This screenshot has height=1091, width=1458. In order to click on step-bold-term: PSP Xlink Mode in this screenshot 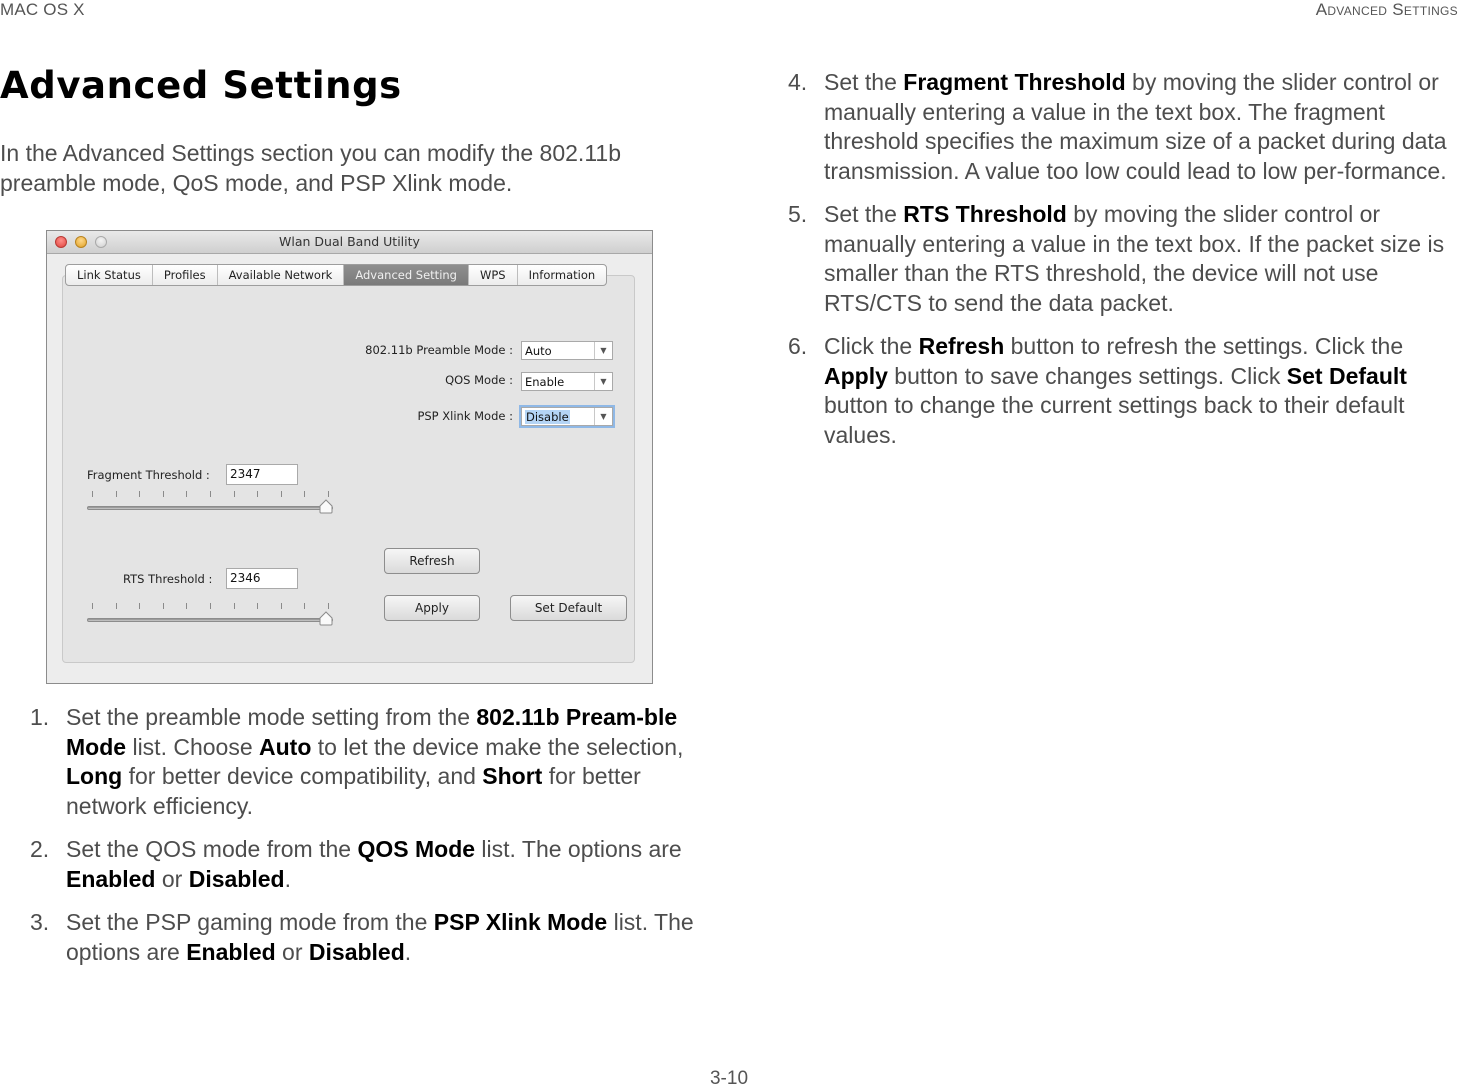, I will do `click(520, 922)`.